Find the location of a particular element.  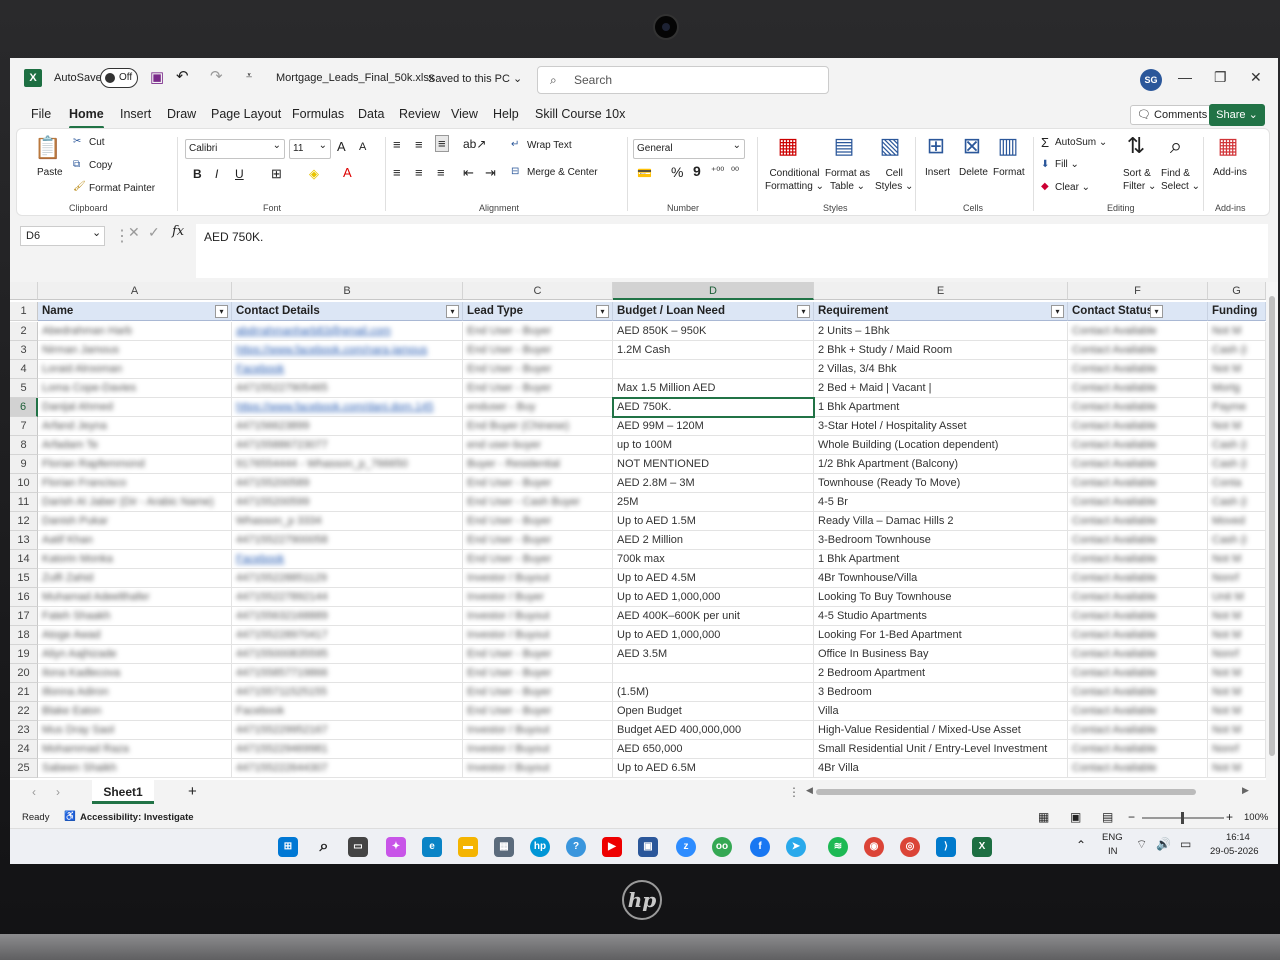

budget-cell: AED 650,000 is located at coordinates (713, 749).